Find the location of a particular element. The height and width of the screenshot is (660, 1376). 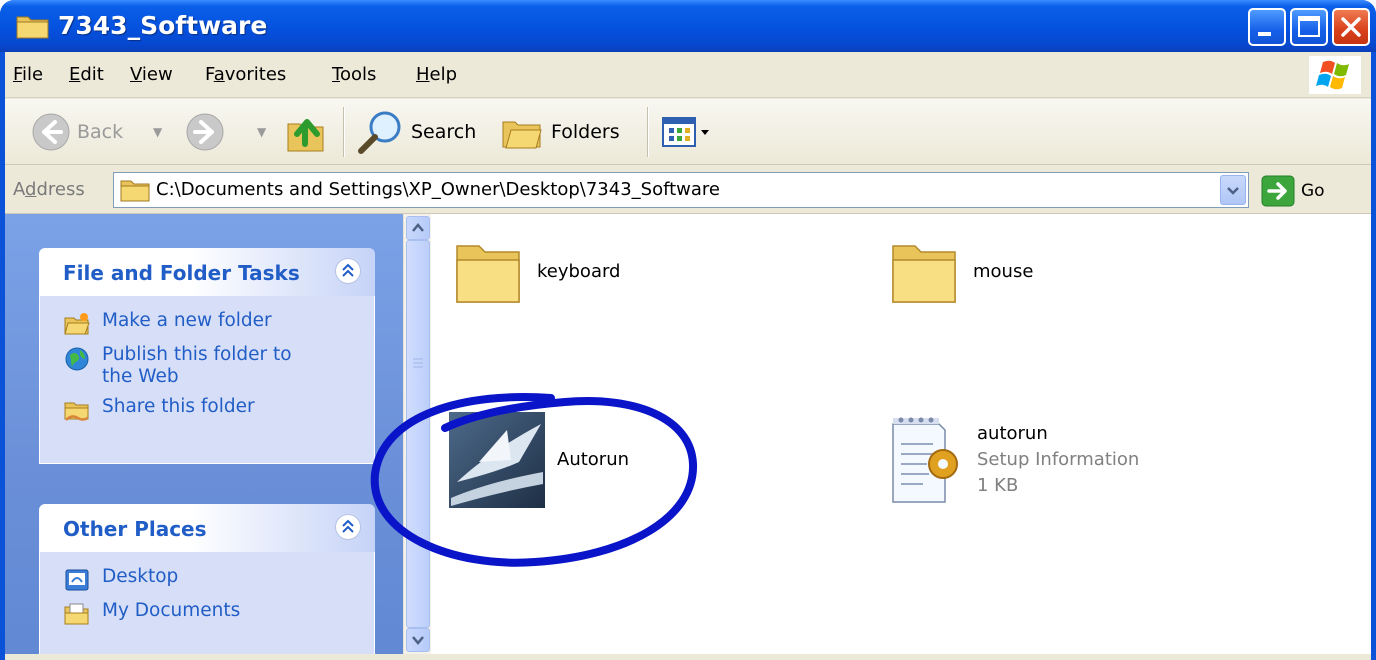

task-publish-folder: Publish this folder to the Web is located at coordinates (207, 366).